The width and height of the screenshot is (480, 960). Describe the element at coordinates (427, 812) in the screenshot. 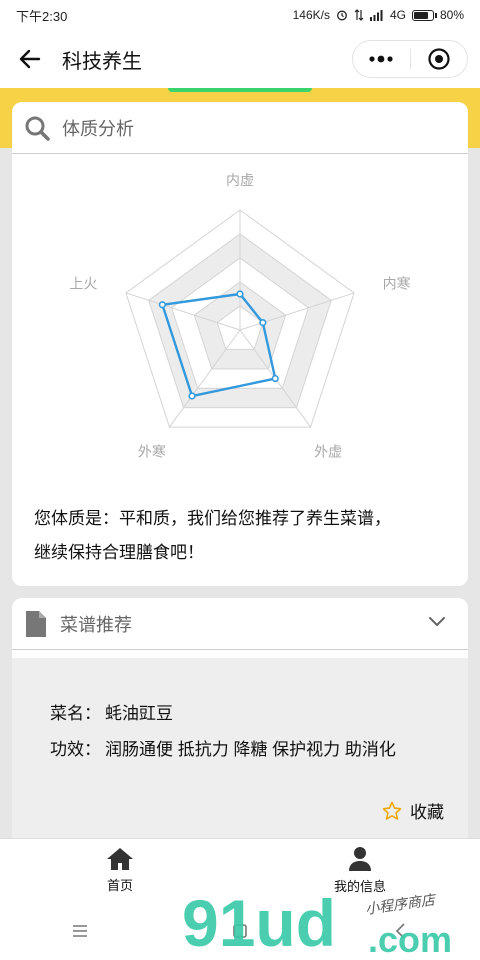

I see `favorite-label: 收藏` at that location.